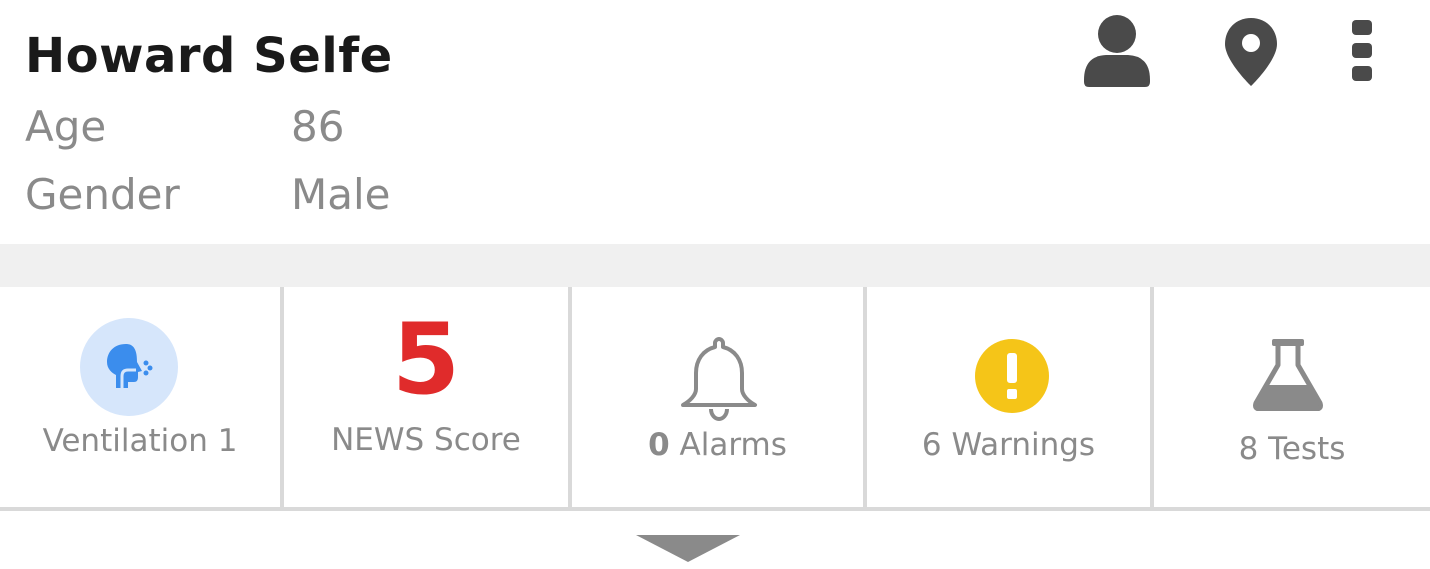 Image resolution: width=1430 pixels, height=569 pixels. I want to click on more-vertical-icon, so click(1363, 51).